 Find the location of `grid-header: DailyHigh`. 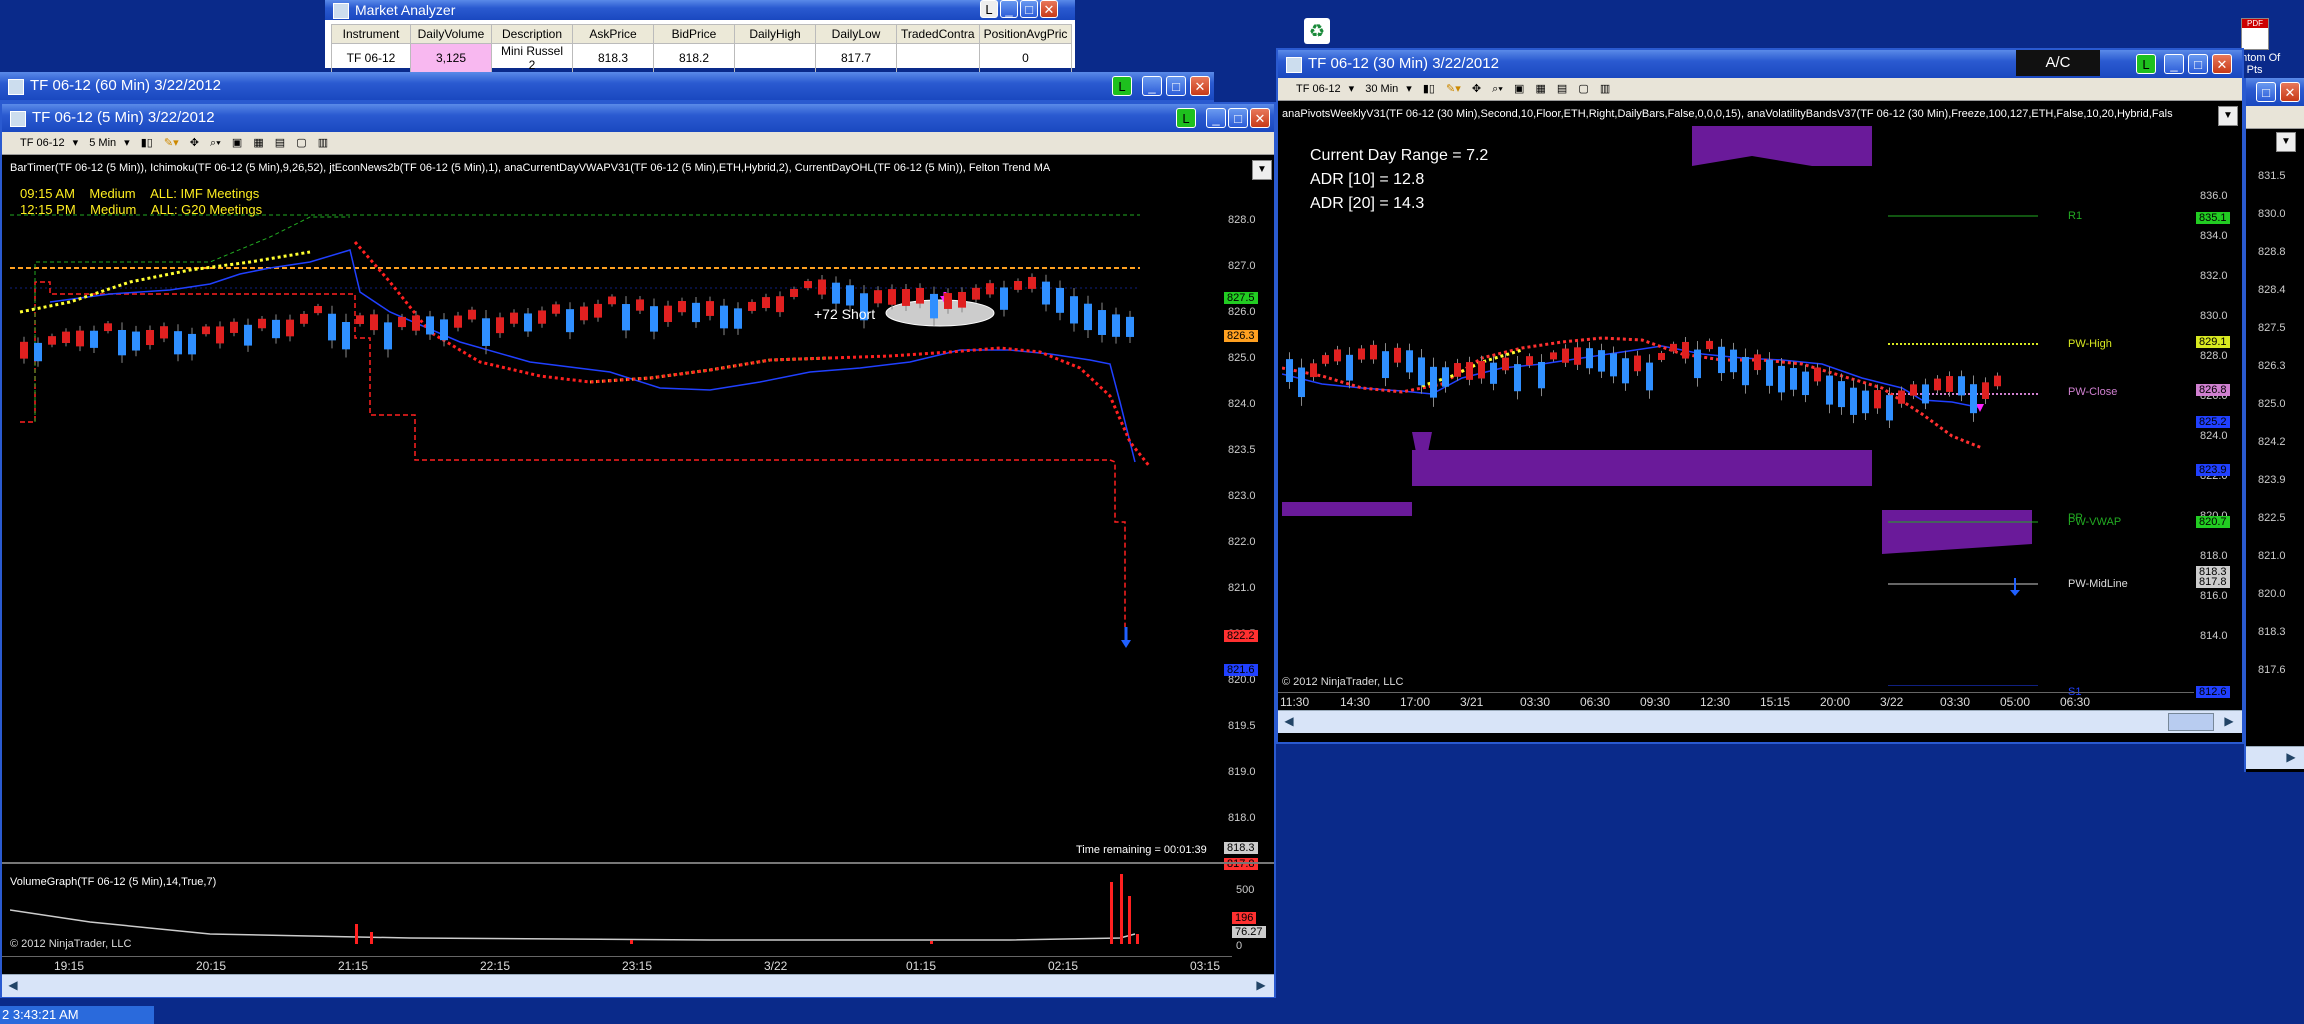

grid-header: DailyHigh is located at coordinates (775, 34).